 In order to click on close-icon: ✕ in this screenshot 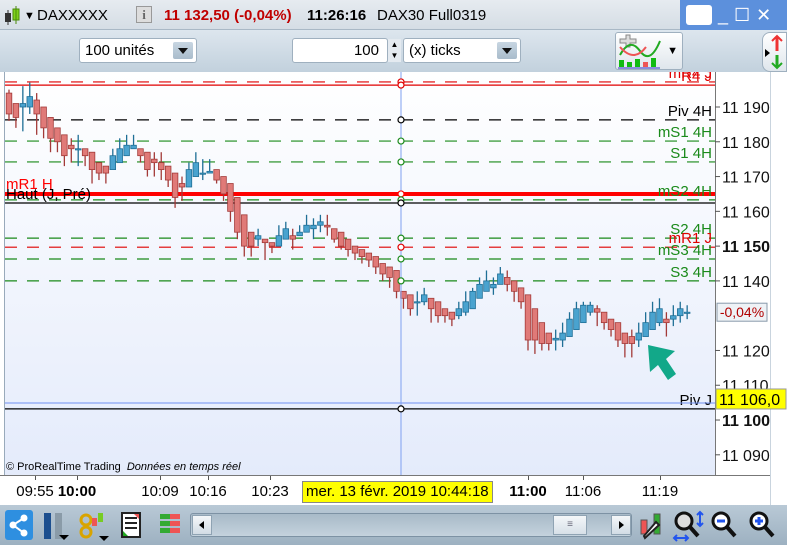, I will do `click(763, 15)`.